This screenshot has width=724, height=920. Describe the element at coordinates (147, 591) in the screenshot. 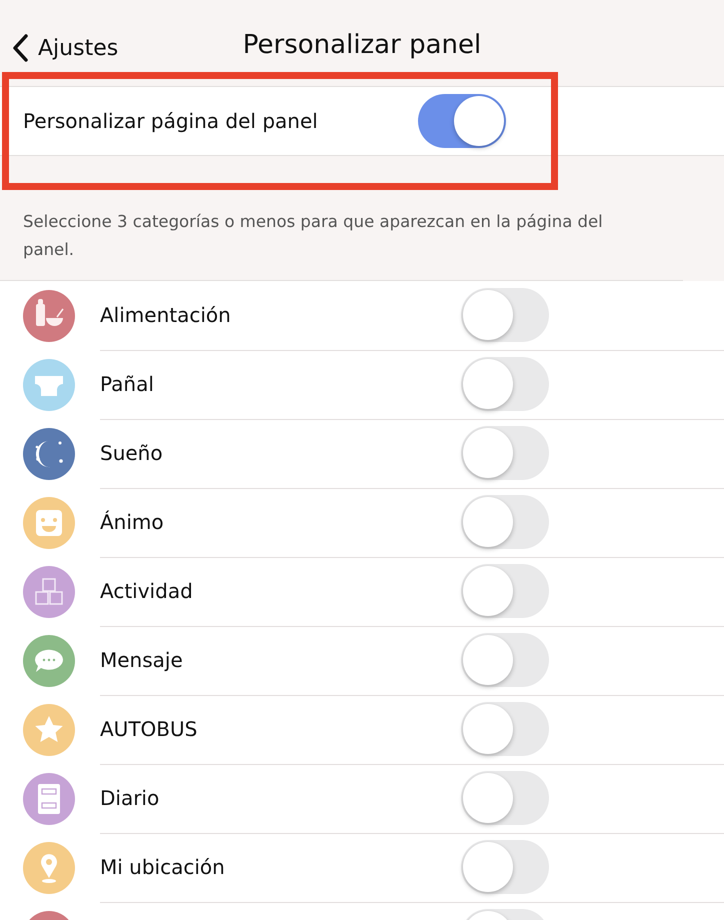

I see `category-label: Actividad` at that location.